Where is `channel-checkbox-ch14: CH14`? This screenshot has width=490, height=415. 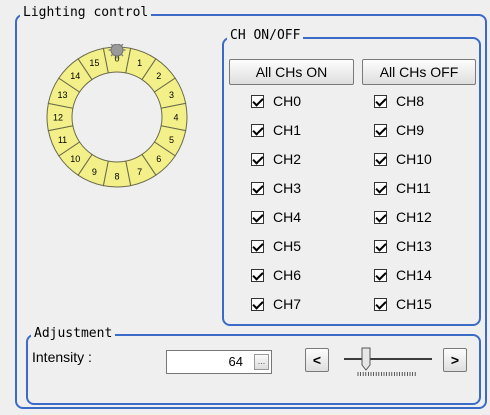 channel-checkbox-ch14: CH14 is located at coordinates (403, 275).